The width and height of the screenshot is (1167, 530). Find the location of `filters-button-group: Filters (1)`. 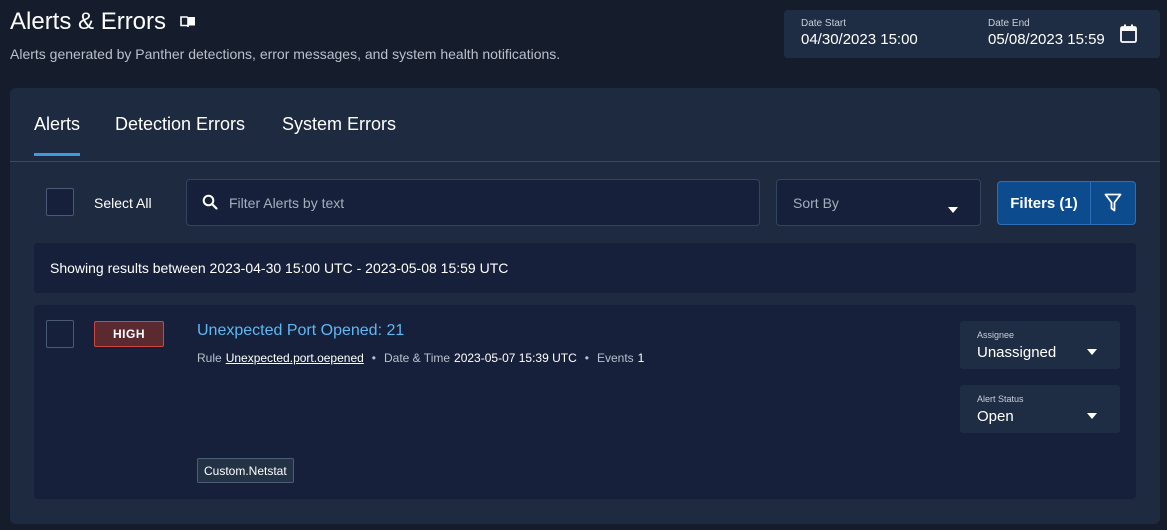

filters-button-group: Filters (1) is located at coordinates (1066, 203).